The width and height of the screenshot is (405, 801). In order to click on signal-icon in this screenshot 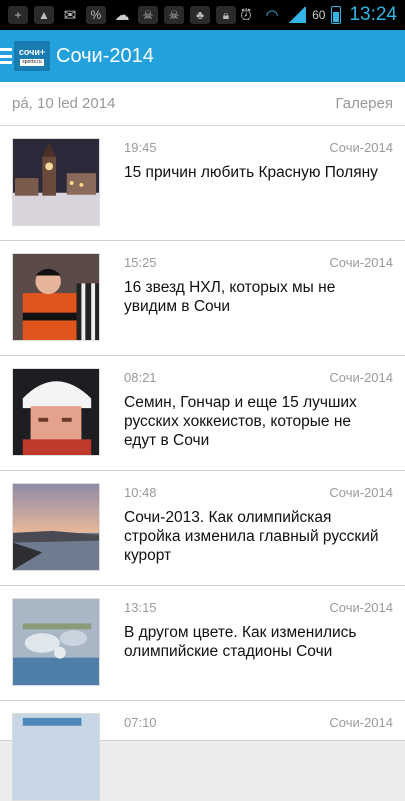, I will do `click(297, 15)`.